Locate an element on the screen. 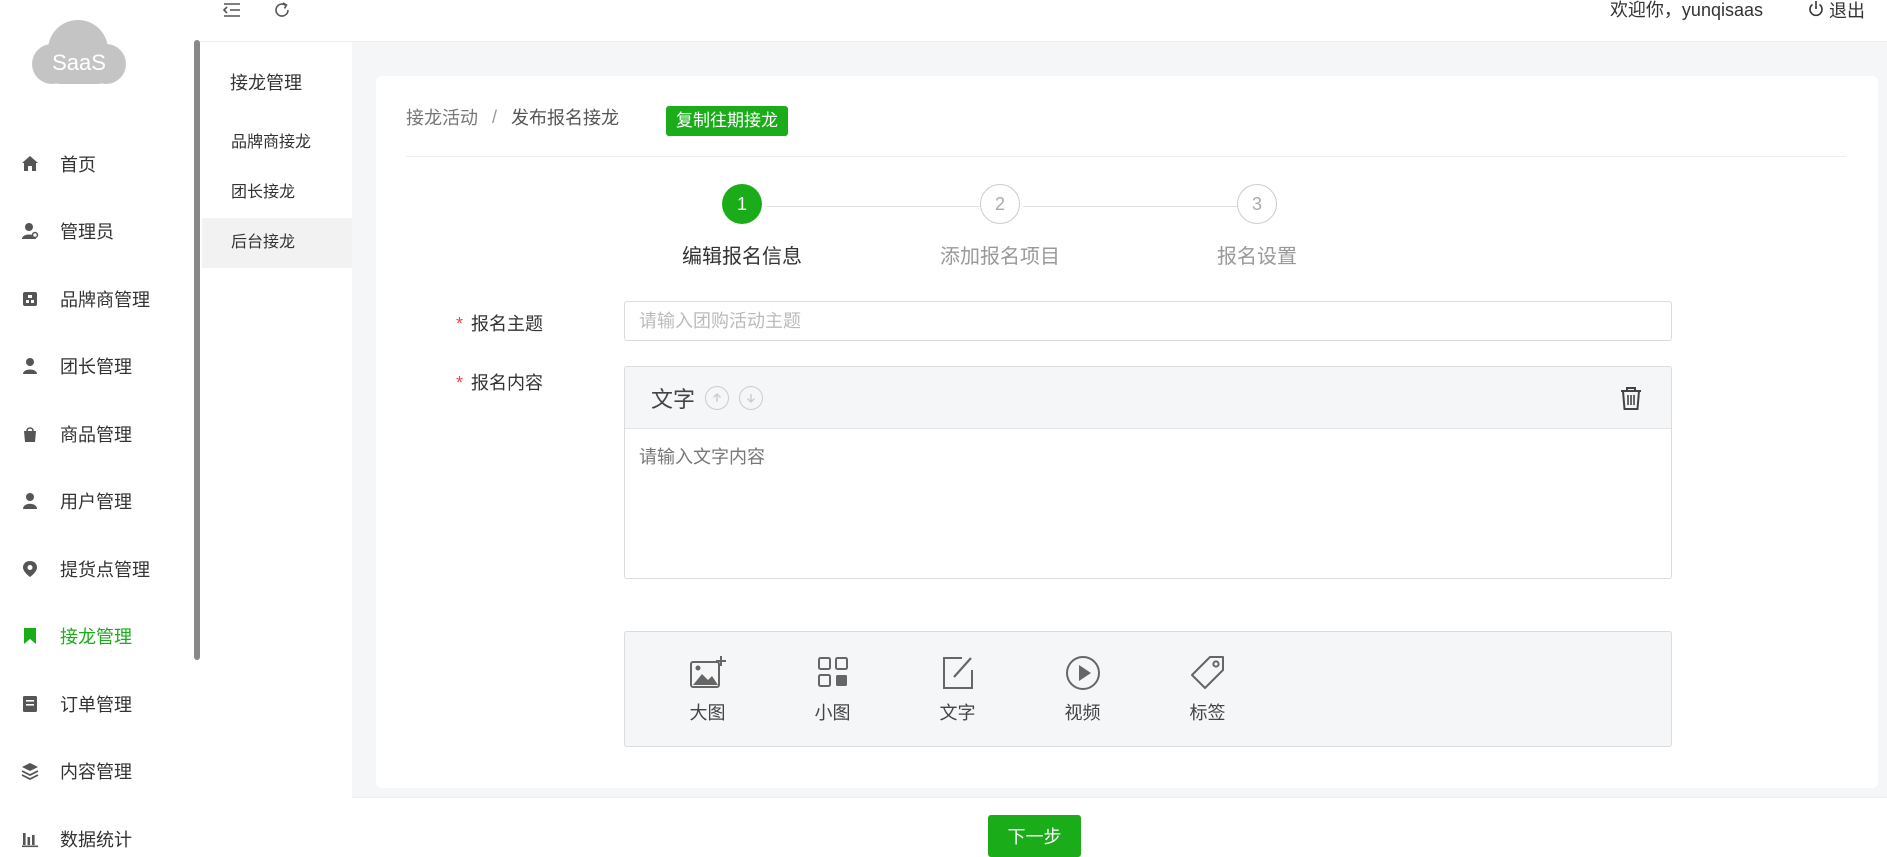 The height and width of the screenshot is (857, 1887). power-icon is located at coordinates (1816, 11).